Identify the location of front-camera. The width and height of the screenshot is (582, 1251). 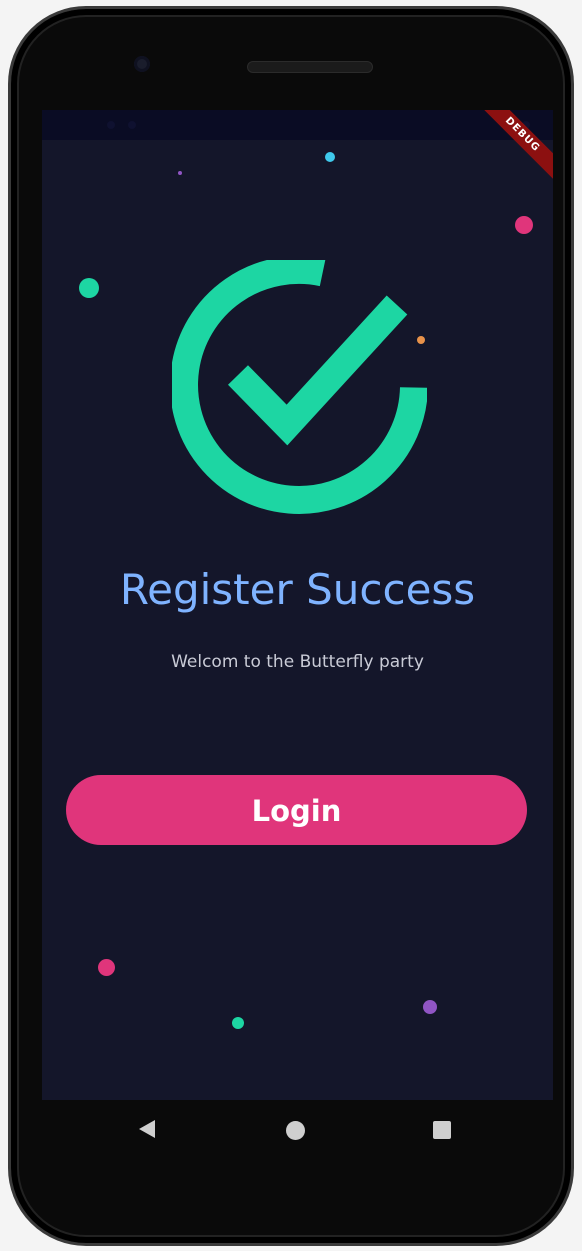
(142, 64).